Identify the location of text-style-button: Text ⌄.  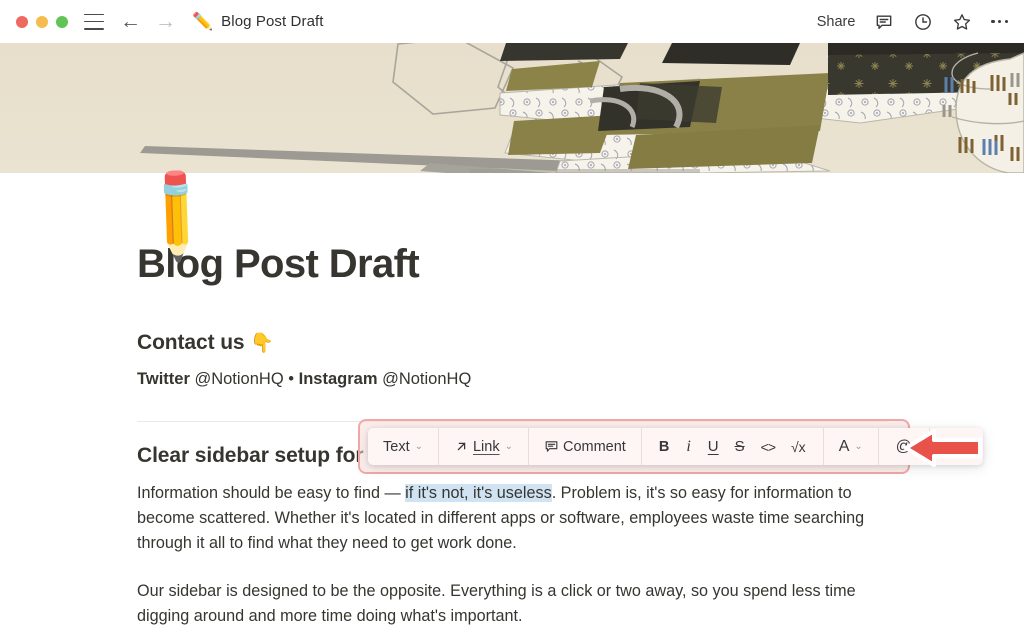
(403, 446).